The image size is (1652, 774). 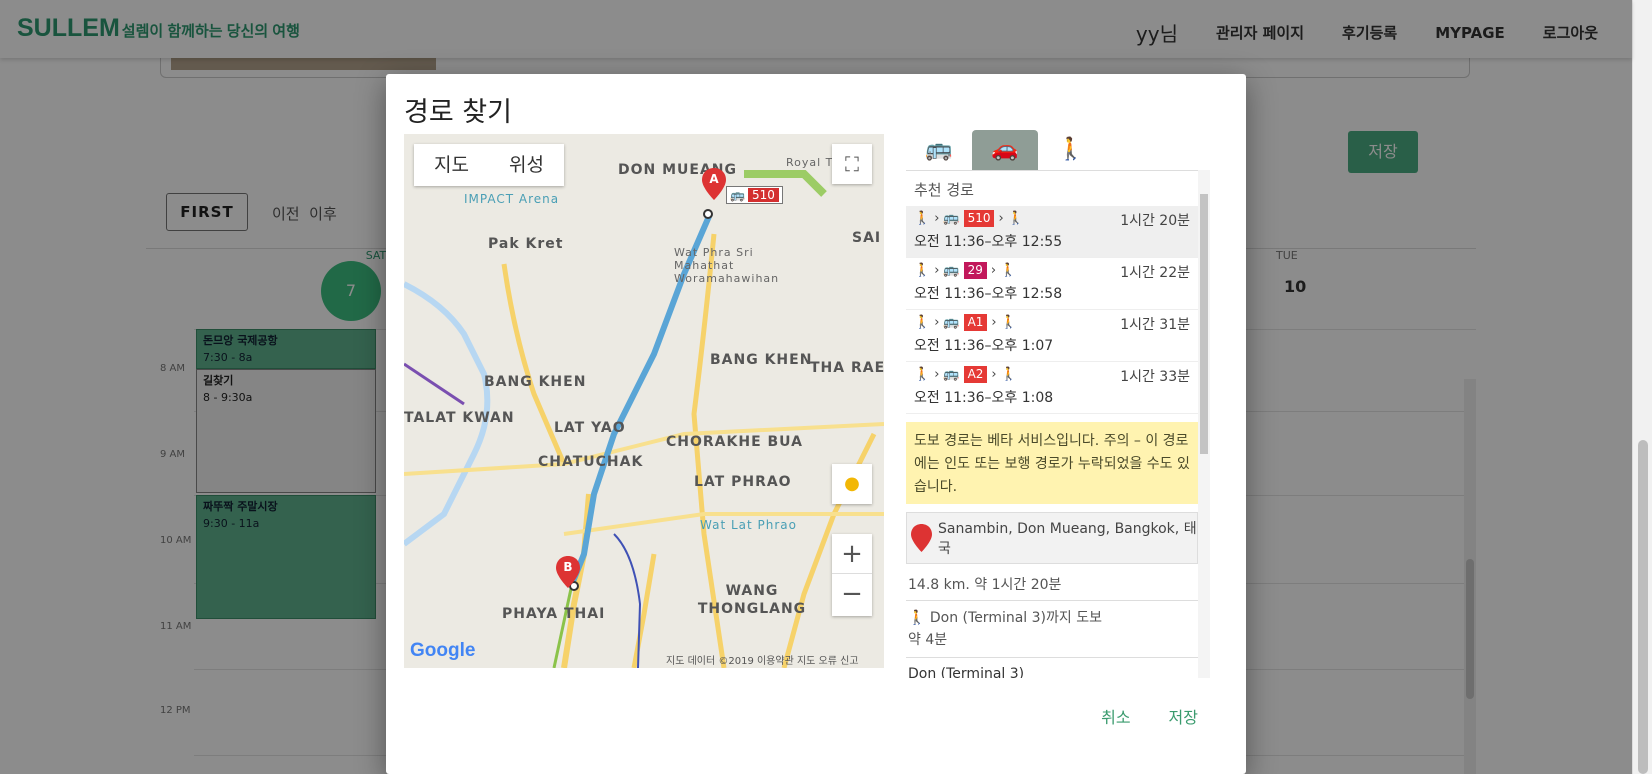 What do you see at coordinates (1052, 582) in the screenshot?
I see `route-distance: 14.8 km. 약 1시간 20분` at bounding box center [1052, 582].